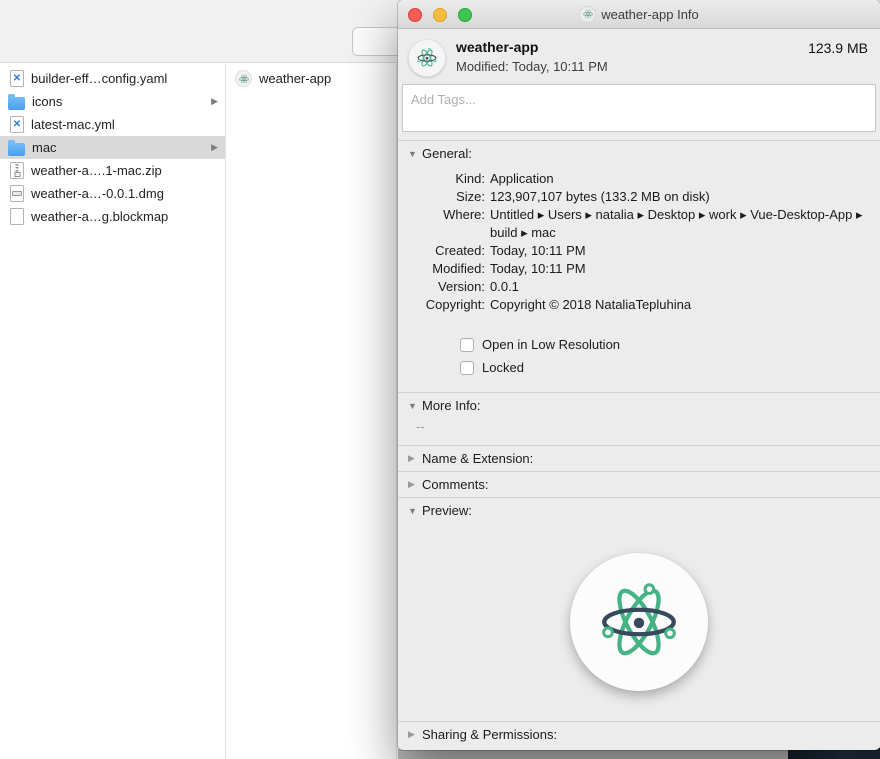 This screenshot has width=880, height=759. What do you see at coordinates (639, 99) in the screenshot?
I see `add-tags-input` at bounding box center [639, 99].